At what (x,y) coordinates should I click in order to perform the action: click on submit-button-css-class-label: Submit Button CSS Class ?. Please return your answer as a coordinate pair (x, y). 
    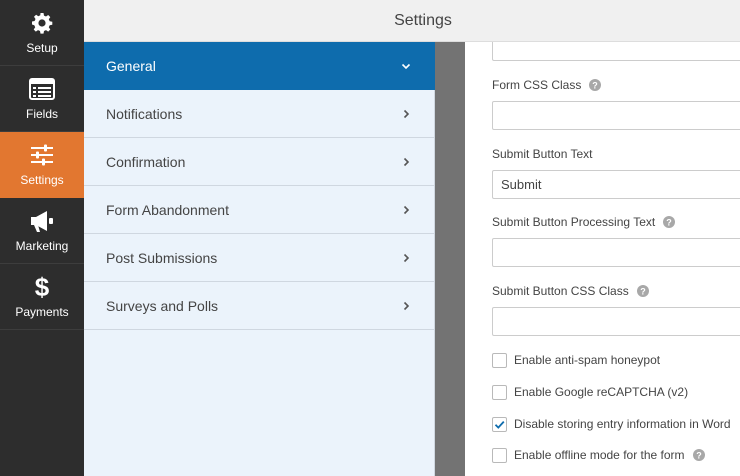
    Looking at the image, I should click on (570, 291).